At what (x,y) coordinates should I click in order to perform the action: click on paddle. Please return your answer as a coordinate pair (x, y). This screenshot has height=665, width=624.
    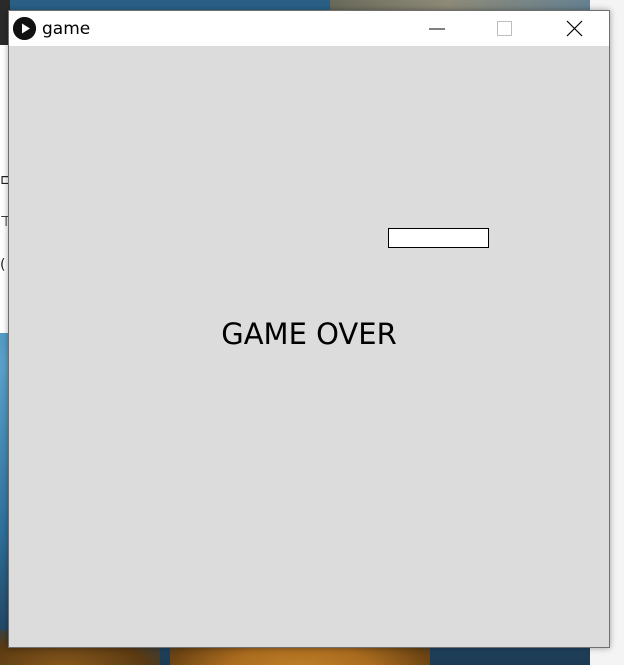
    Looking at the image, I should click on (438, 238).